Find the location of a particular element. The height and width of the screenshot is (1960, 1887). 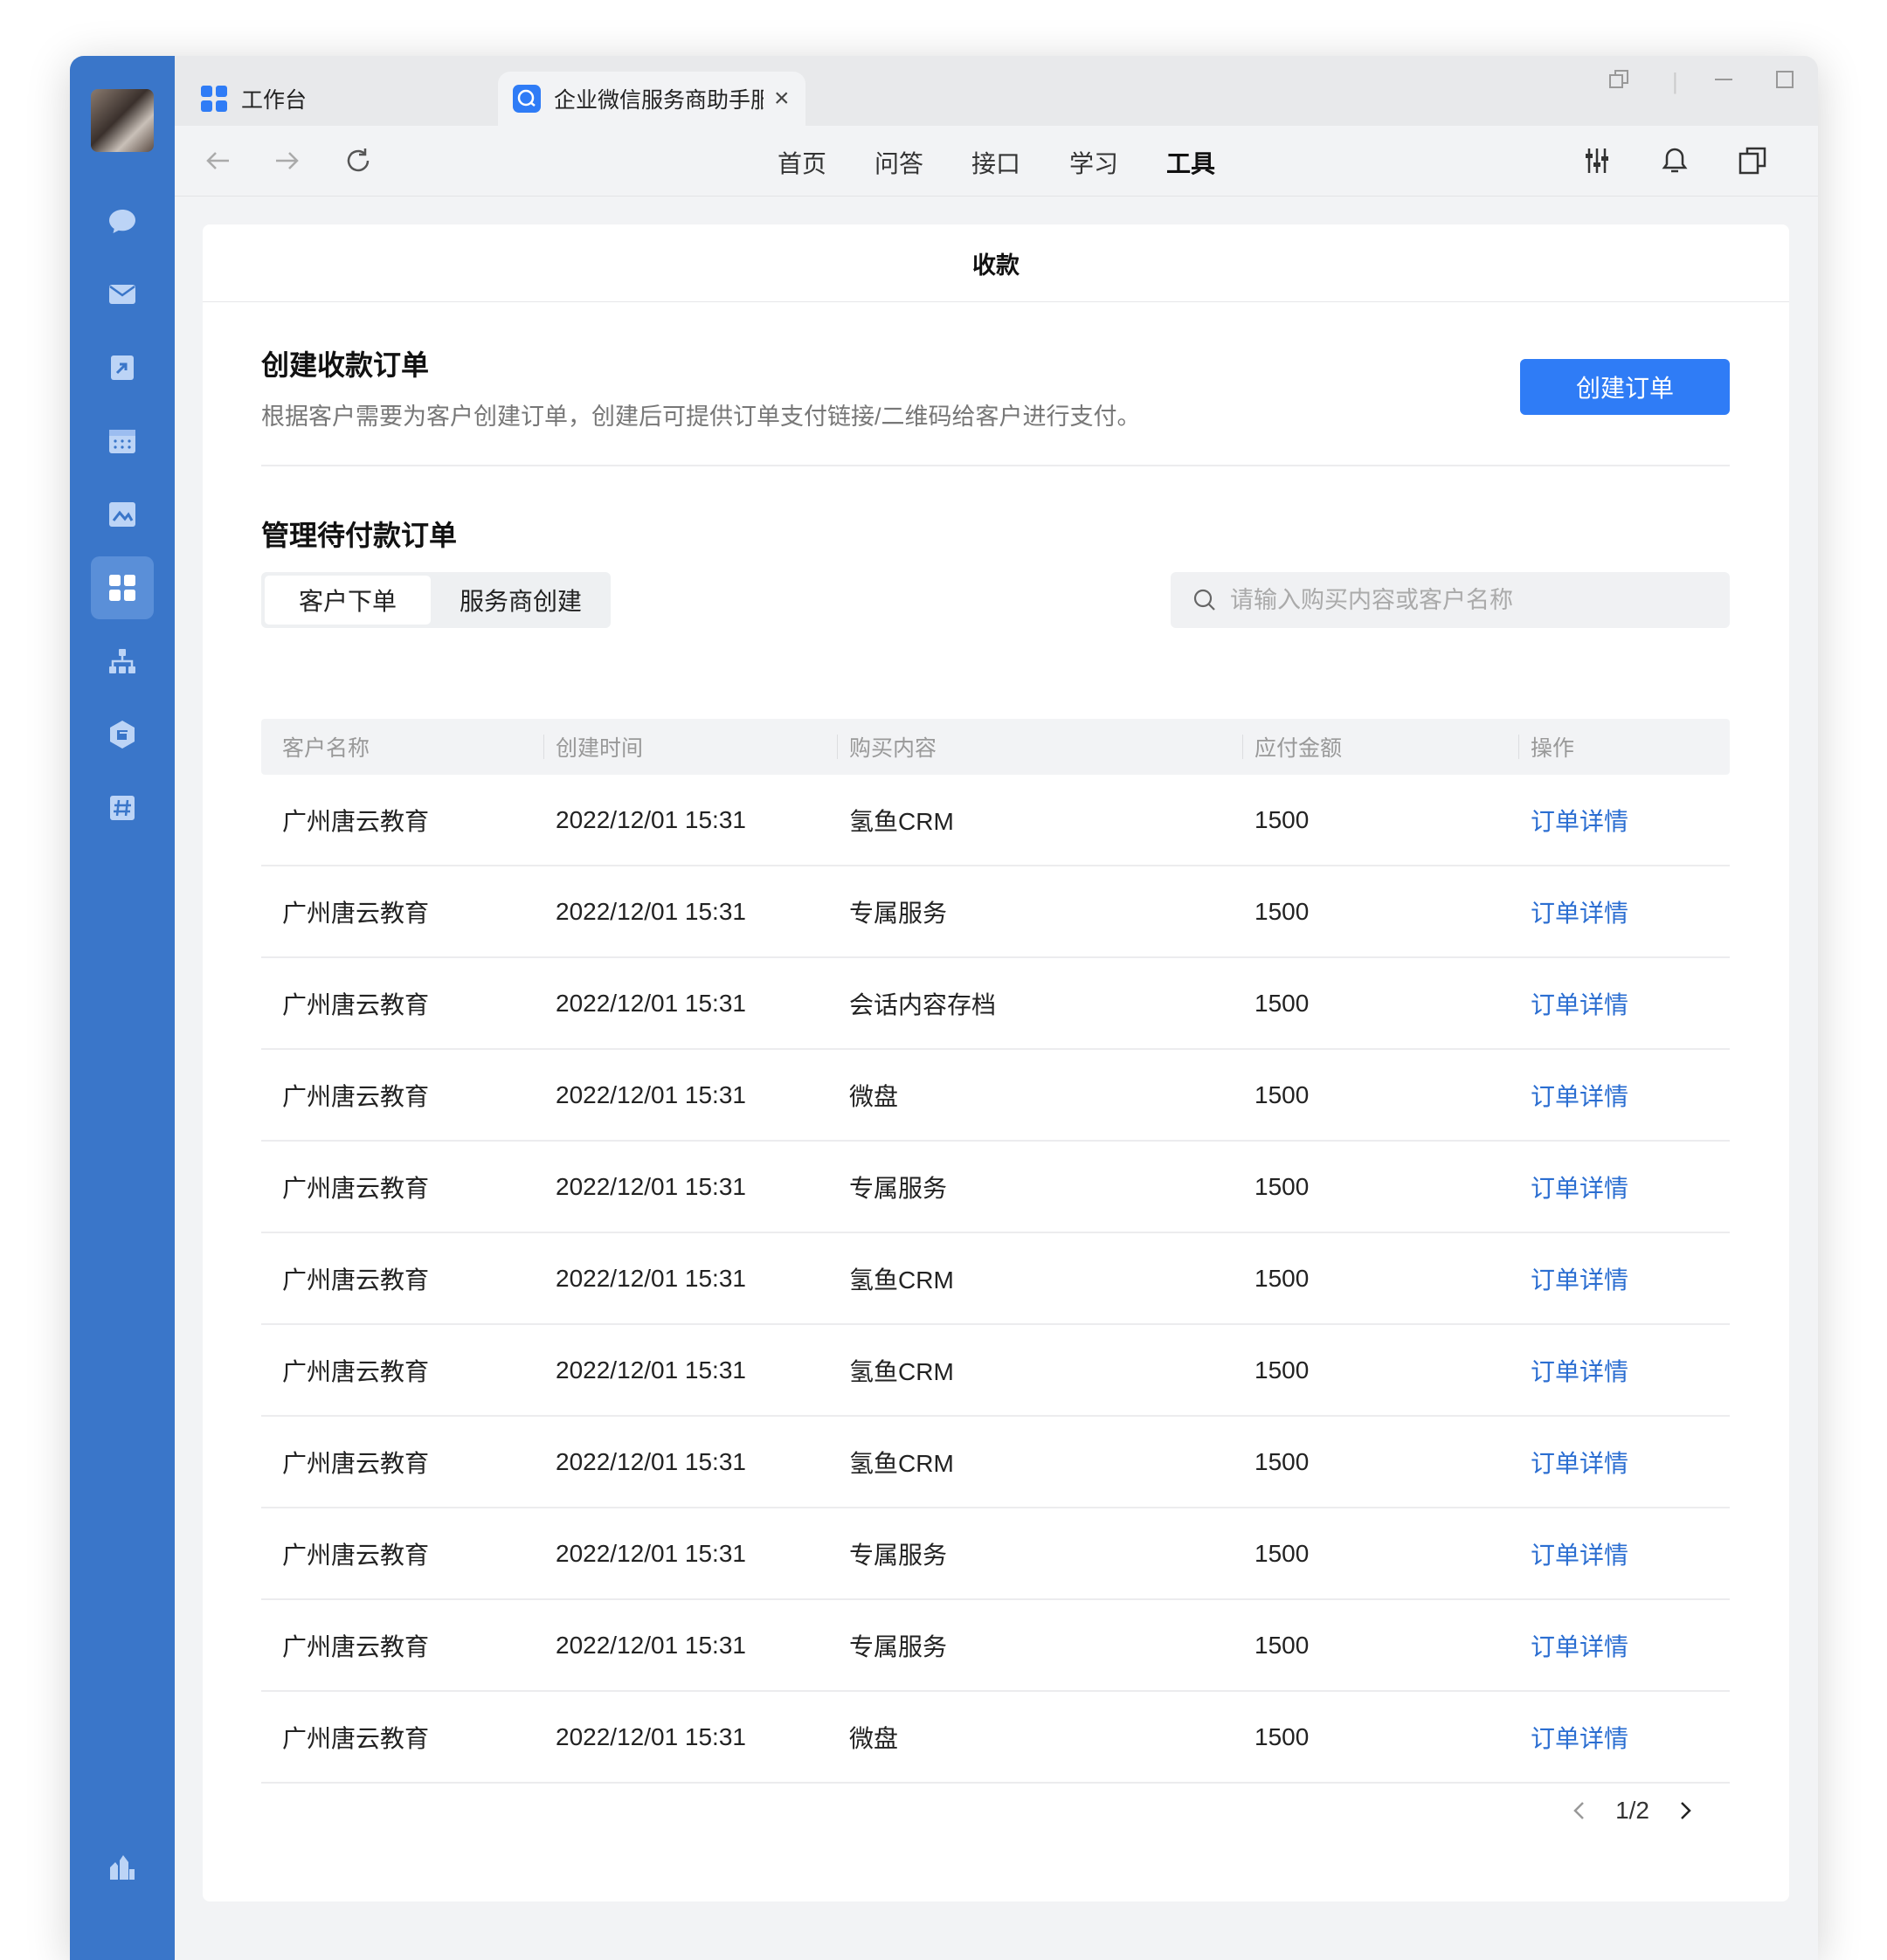

nav-learn: 学习 is located at coordinates (1093, 162).